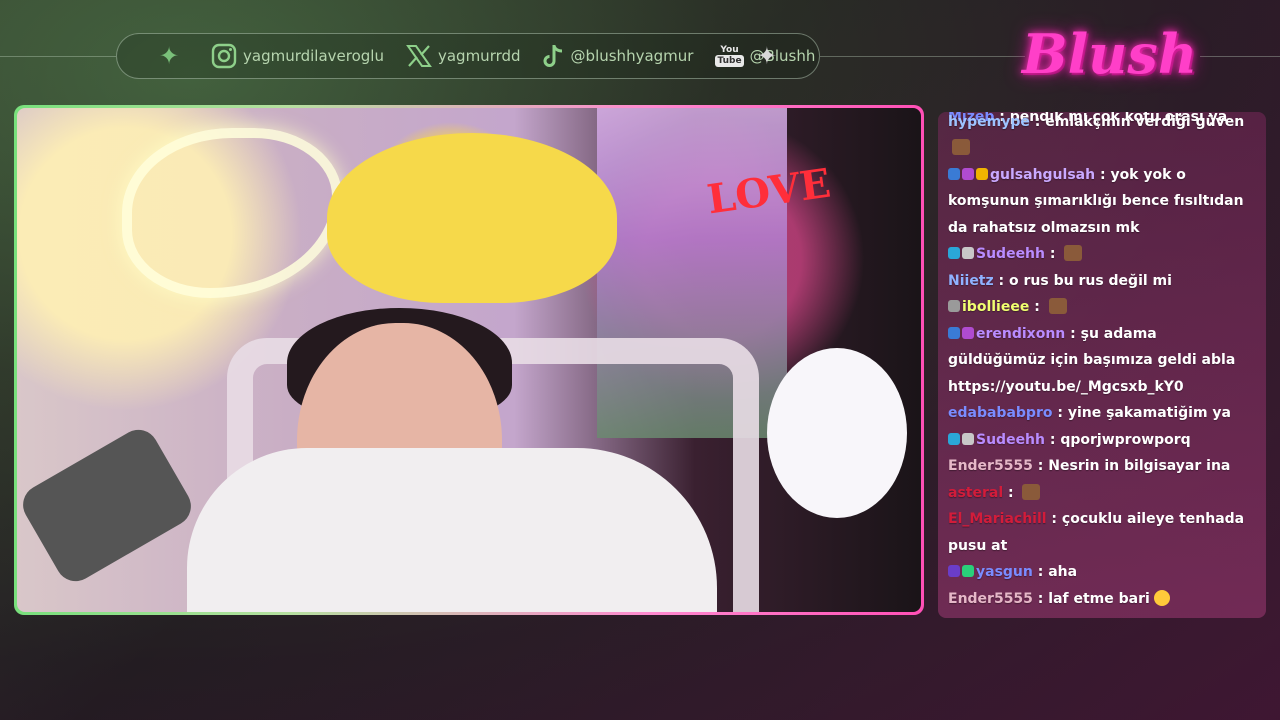 This screenshot has width=1280, height=720. What do you see at coordinates (479, 56) in the screenshot?
I see `social-label: yagmurrdd` at bounding box center [479, 56].